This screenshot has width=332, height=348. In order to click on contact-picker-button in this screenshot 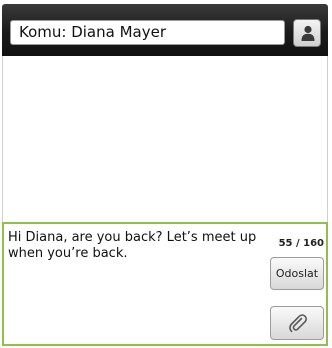, I will do `click(307, 33)`.